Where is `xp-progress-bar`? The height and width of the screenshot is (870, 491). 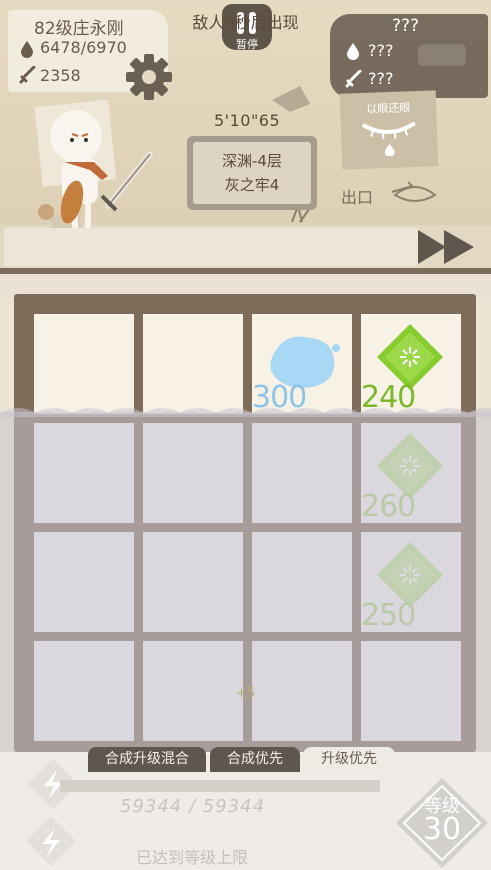
xp-progress-bar is located at coordinates (220, 786).